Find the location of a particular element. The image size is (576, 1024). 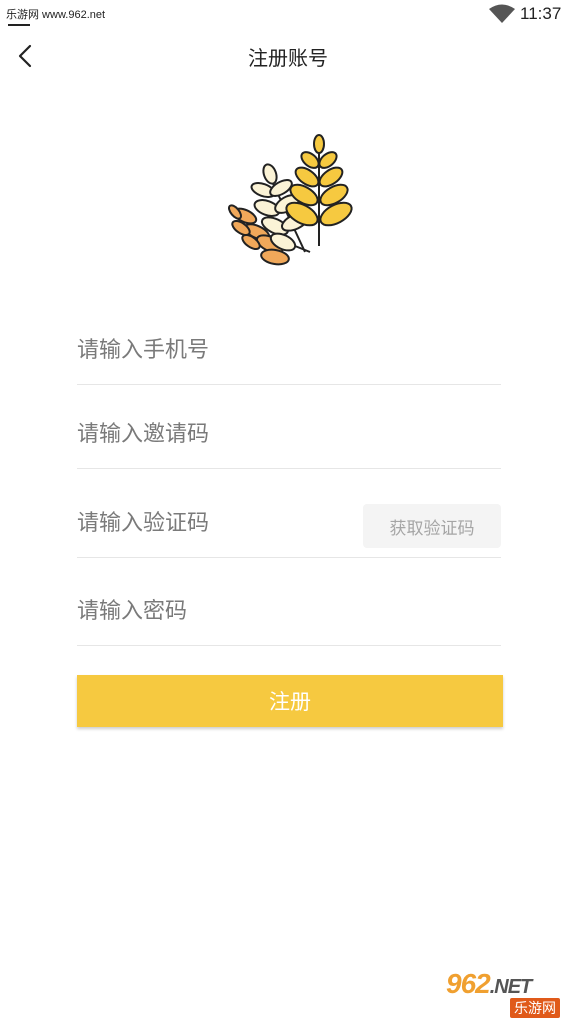

verification-code-input is located at coordinates (212, 523).